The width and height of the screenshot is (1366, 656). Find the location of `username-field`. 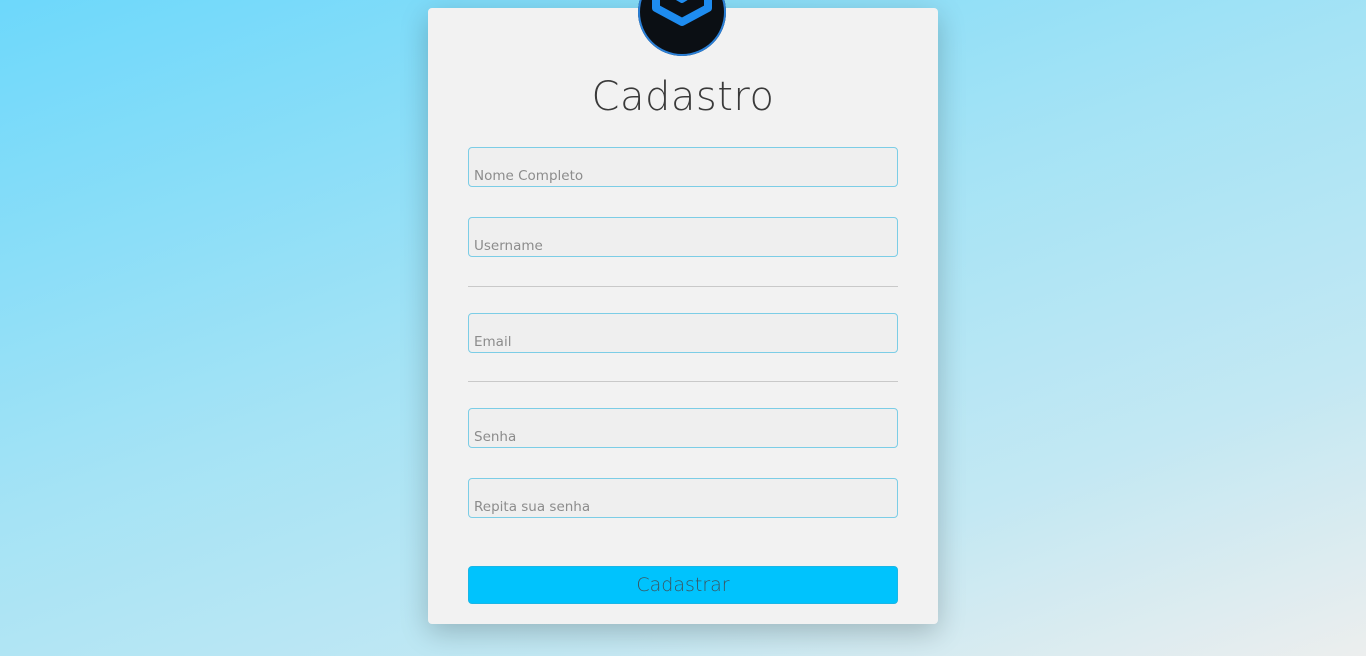

username-field is located at coordinates (683, 237).